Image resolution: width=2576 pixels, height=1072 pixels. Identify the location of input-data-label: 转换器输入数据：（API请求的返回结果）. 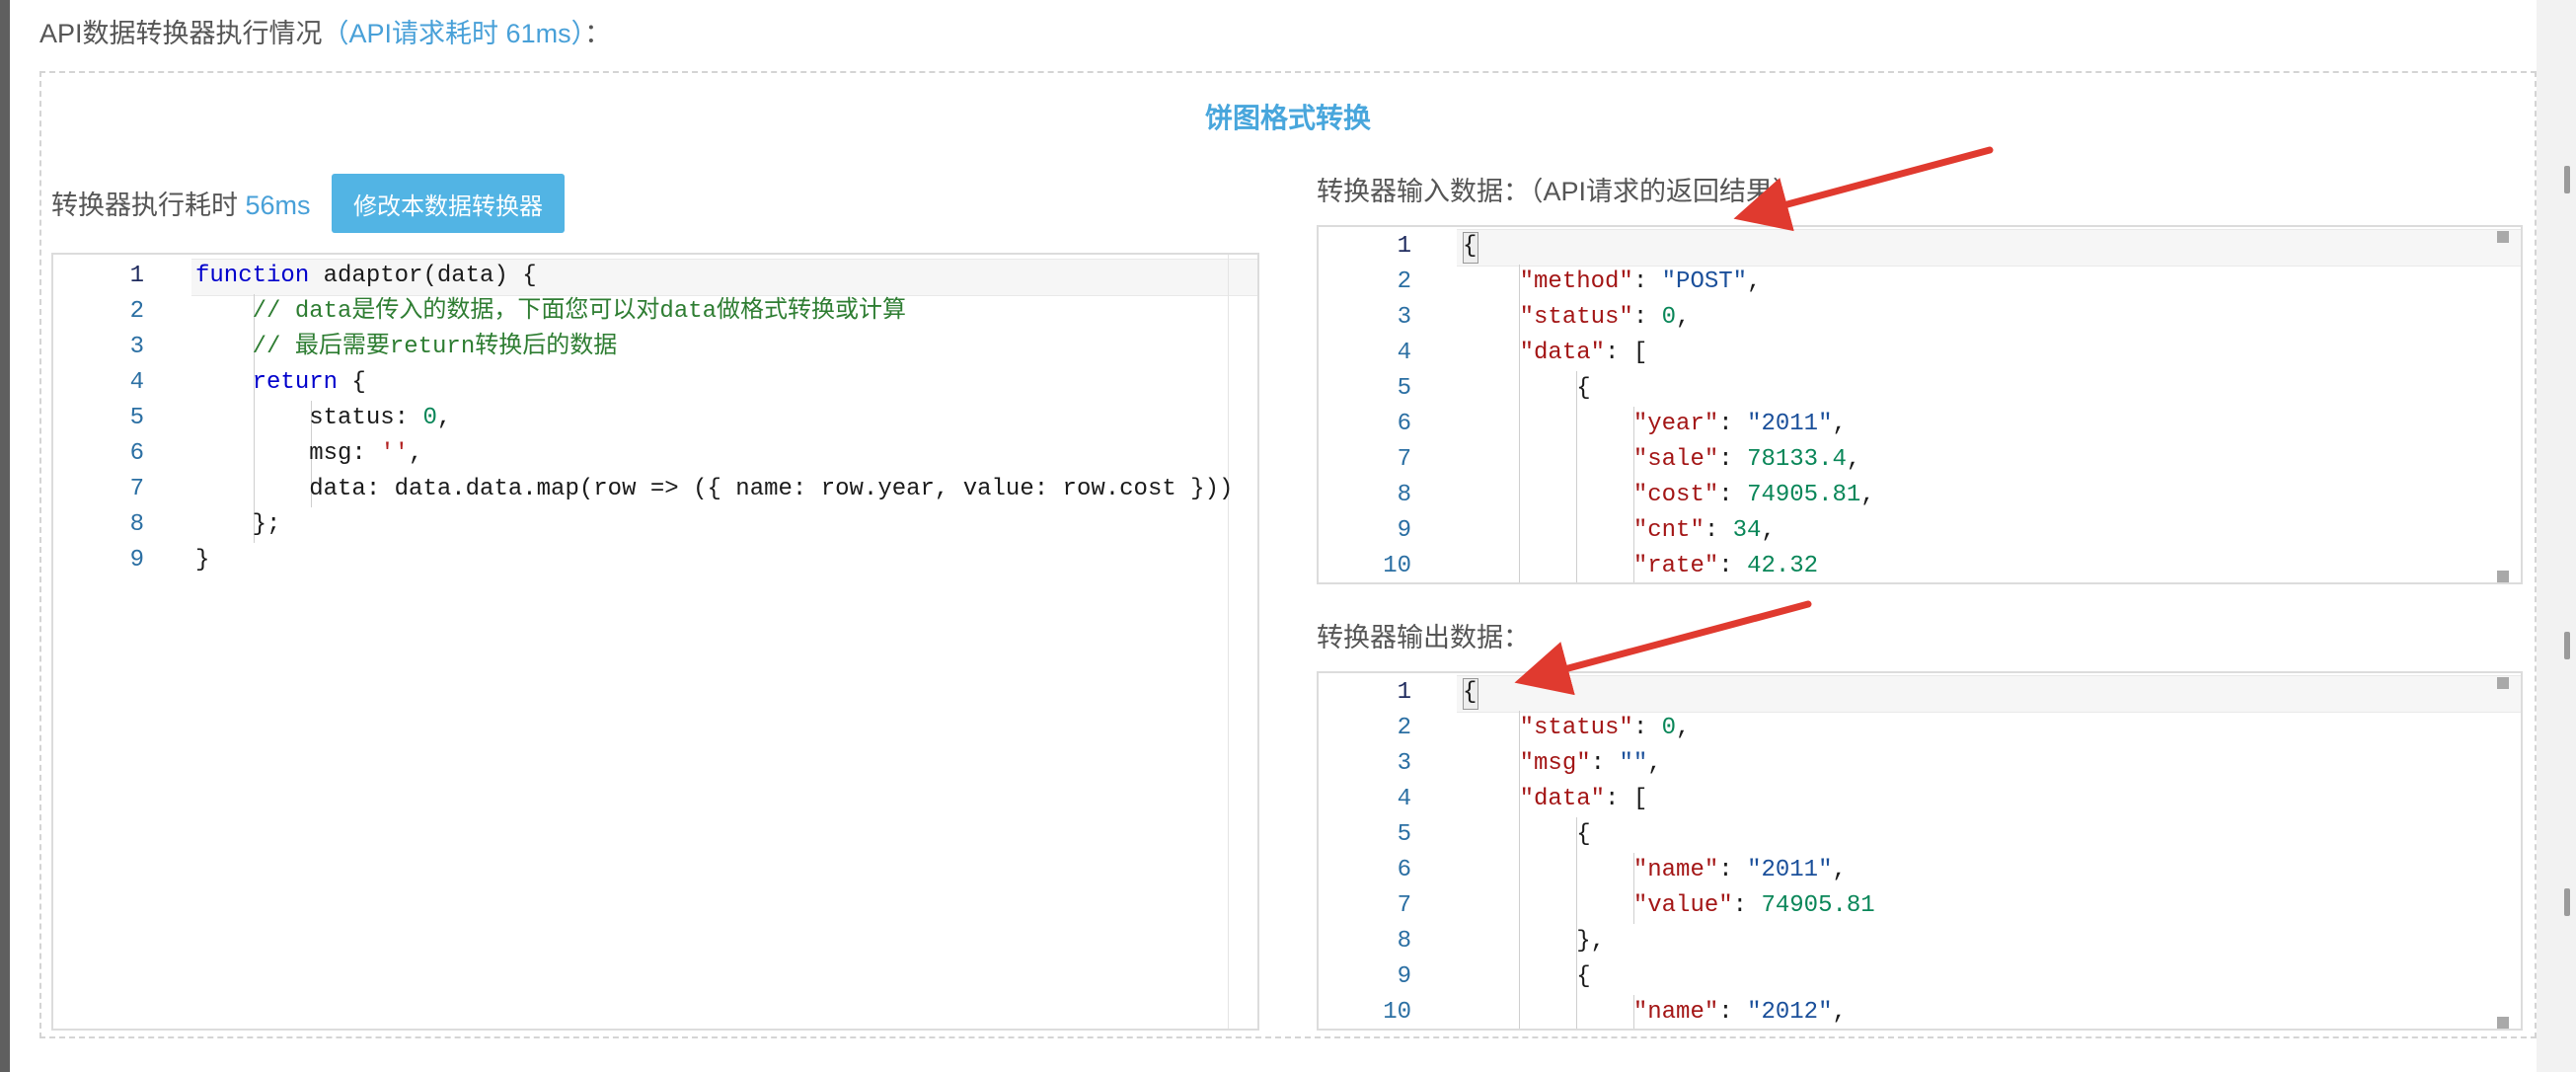
(1558, 191).